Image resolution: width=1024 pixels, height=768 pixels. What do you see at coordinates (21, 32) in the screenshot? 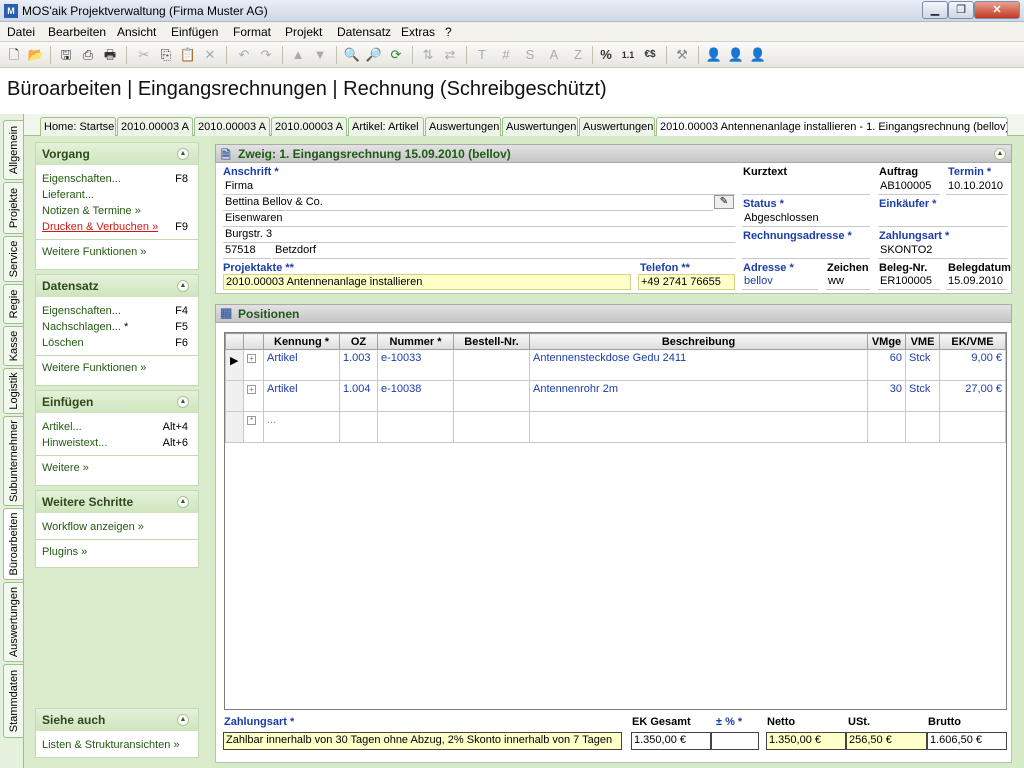
I see `menu-datei: Datei` at bounding box center [21, 32].